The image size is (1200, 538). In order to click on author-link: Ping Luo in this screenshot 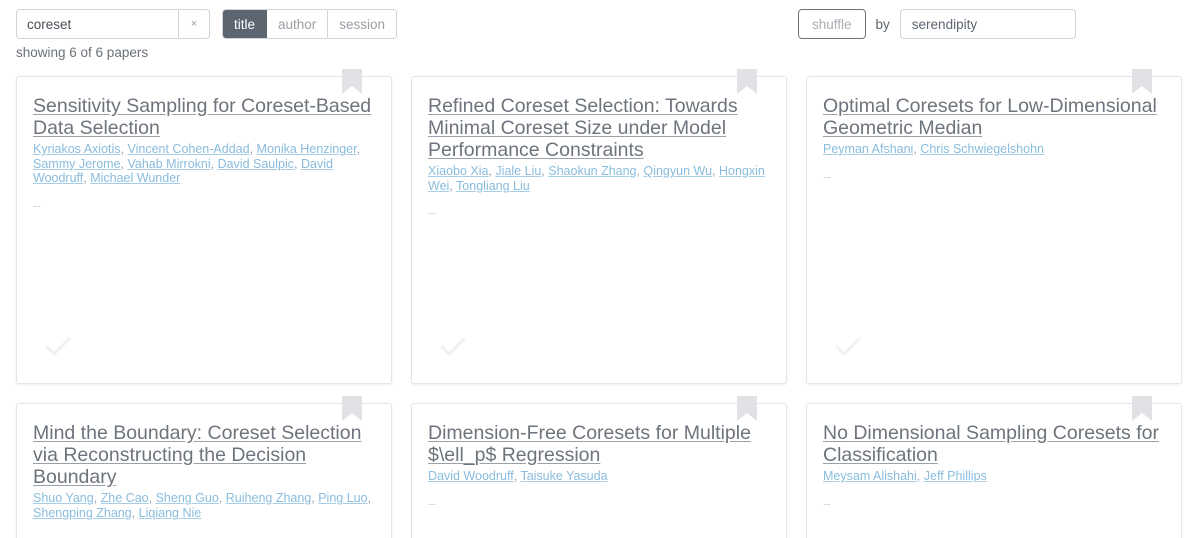, I will do `click(342, 498)`.